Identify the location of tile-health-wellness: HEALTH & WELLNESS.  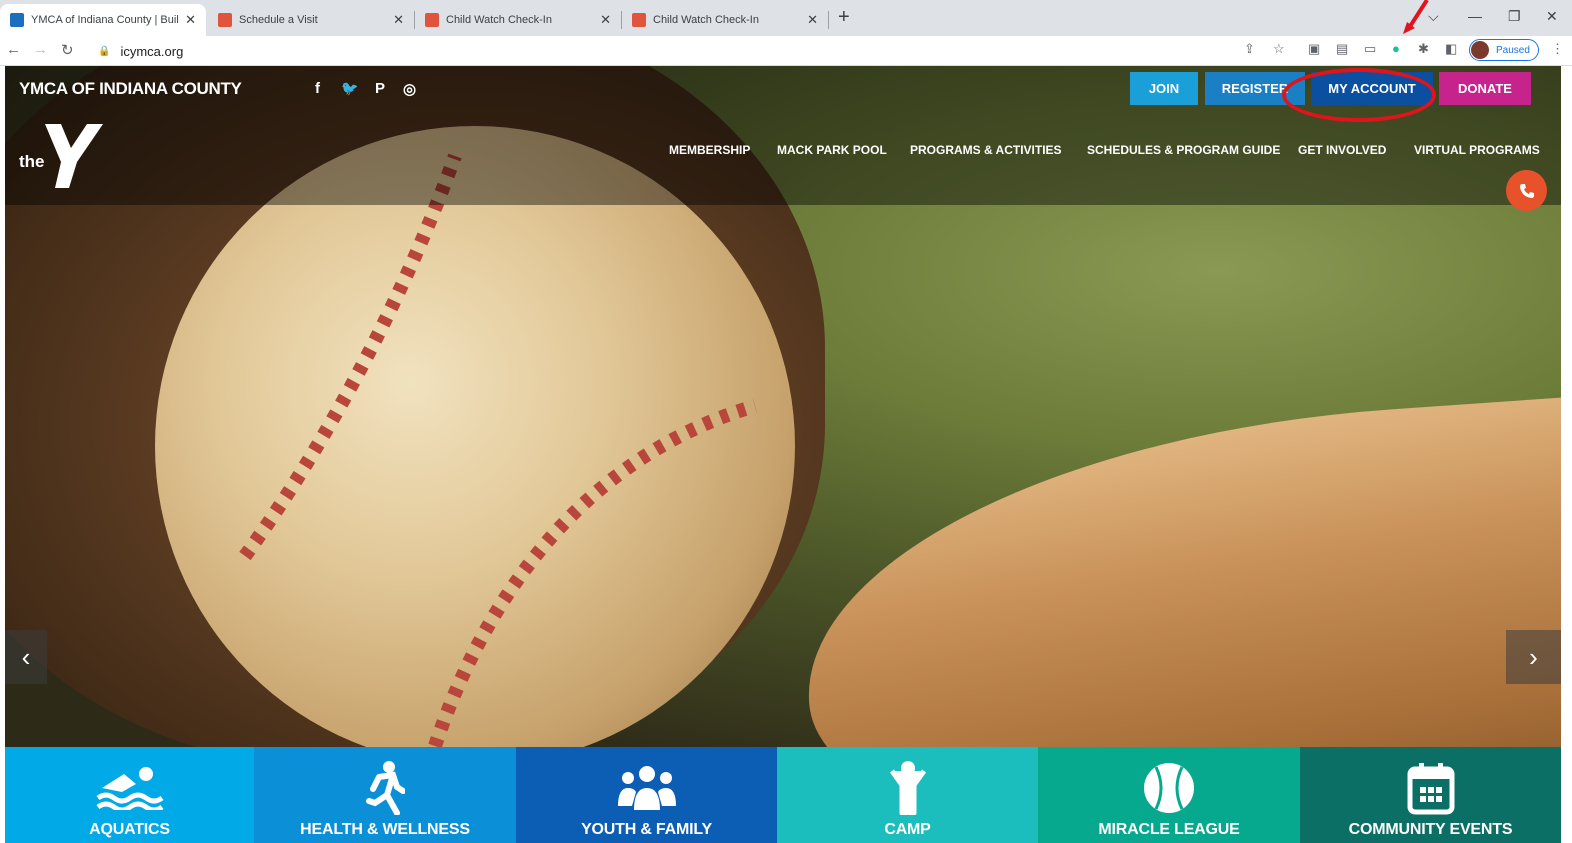
(385, 795).